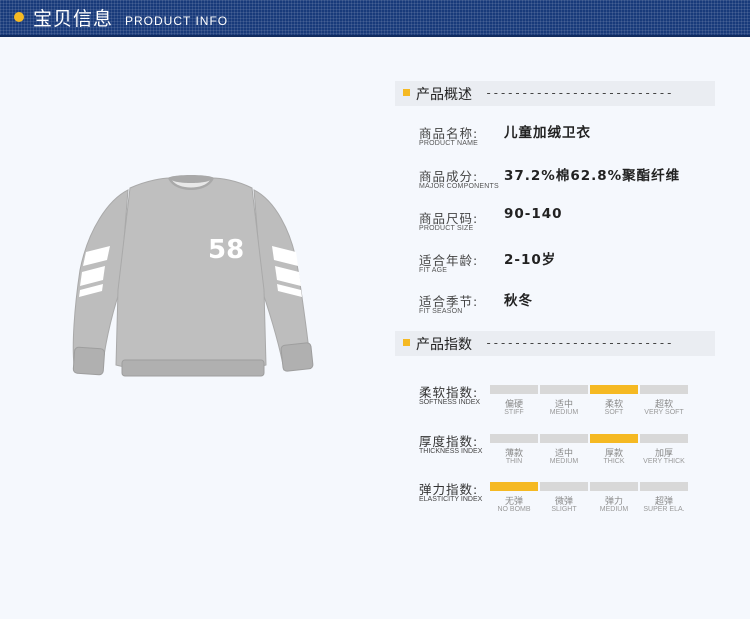  What do you see at coordinates (177, 21) in the screenshot?
I see `header-subtitle: PRODUCT INFO` at bounding box center [177, 21].